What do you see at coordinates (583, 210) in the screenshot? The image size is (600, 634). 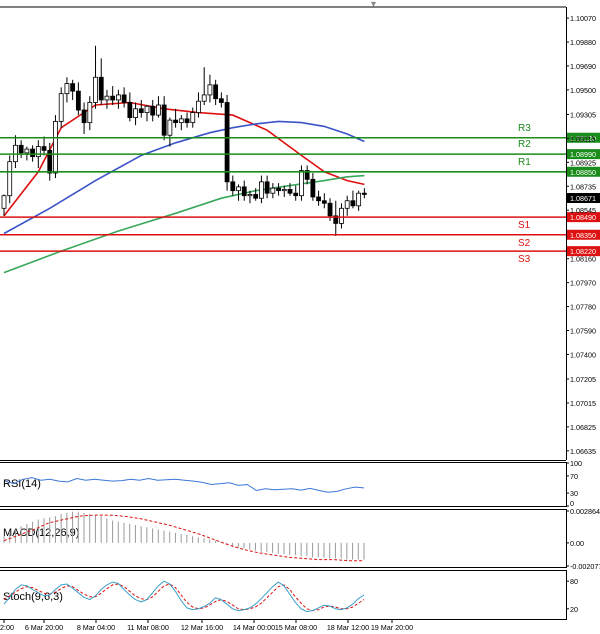 I see `price-tick-label: 1.08545` at bounding box center [583, 210].